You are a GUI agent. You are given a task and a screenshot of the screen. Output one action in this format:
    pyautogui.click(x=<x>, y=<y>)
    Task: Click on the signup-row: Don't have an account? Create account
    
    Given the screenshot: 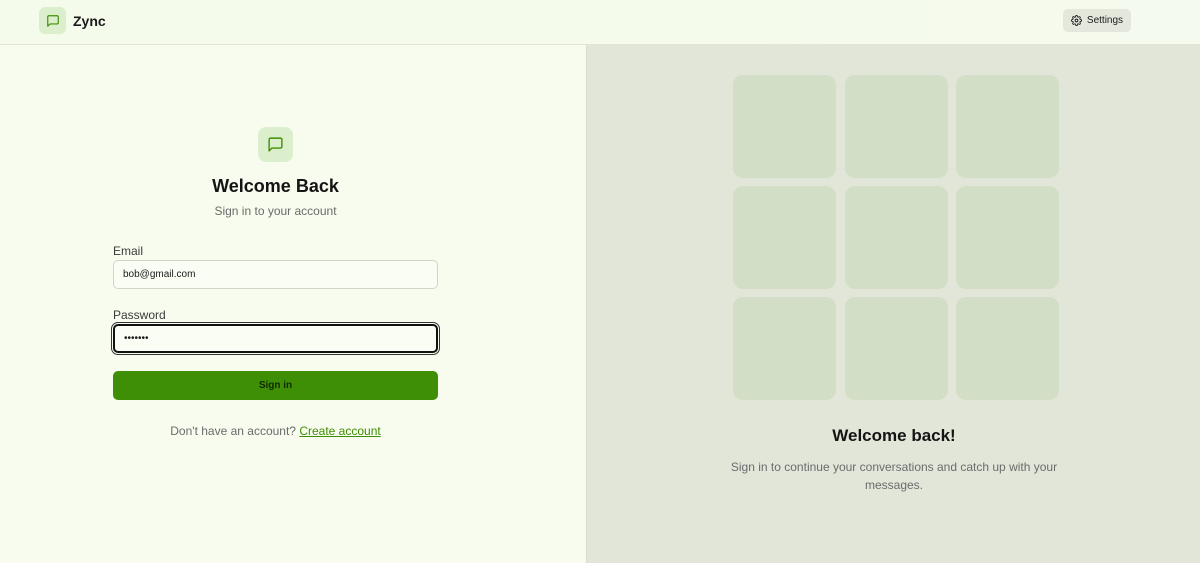 What is the action you would take?
    pyautogui.click(x=275, y=431)
    